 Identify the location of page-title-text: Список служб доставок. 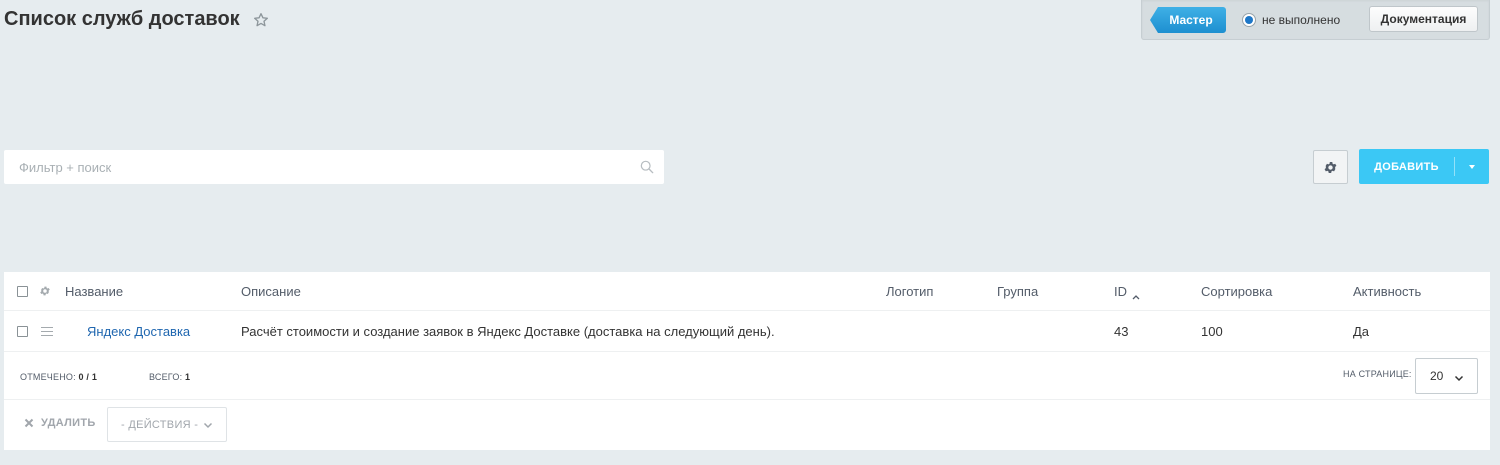
(122, 19).